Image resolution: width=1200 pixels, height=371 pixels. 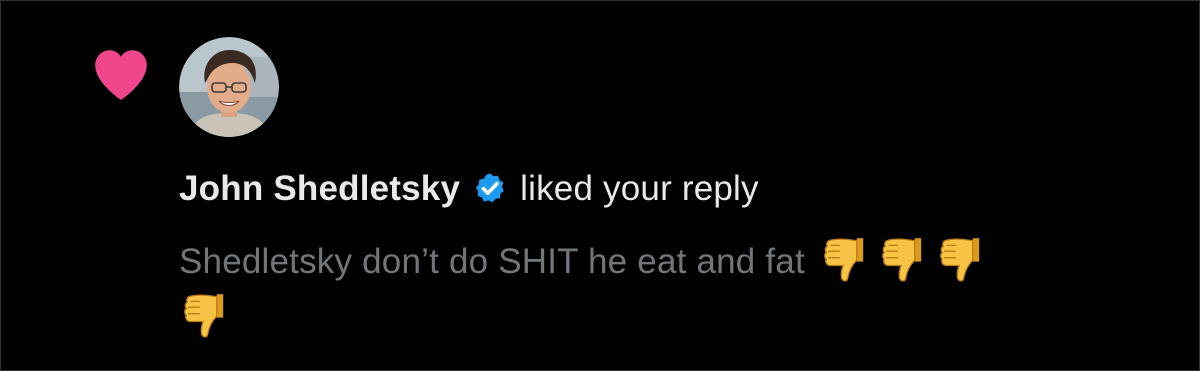 I want to click on reply-text: Shedletsky don’t do SHIT he eat and fat, so click(x=492, y=261).